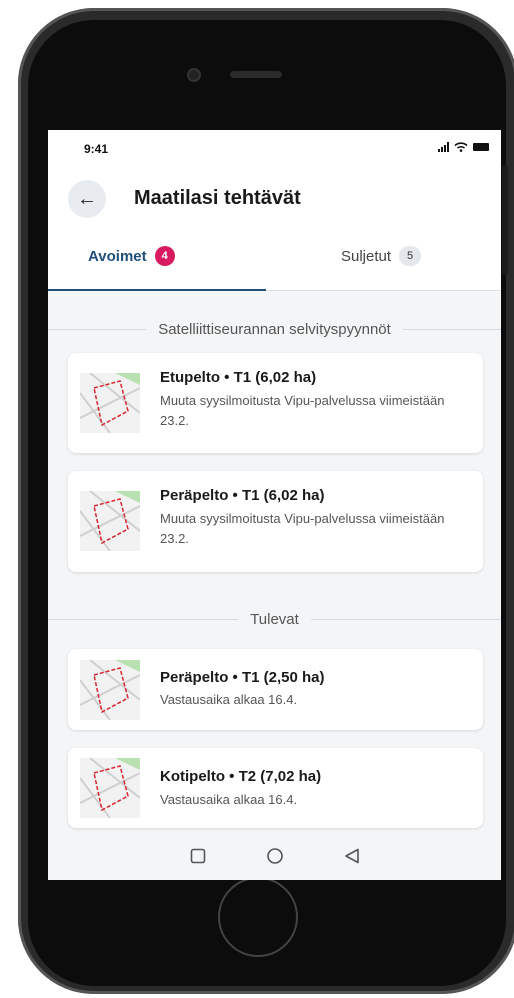  I want to click on section-header: Satelliittiseurannan selvityspyynnöt, so click(274, 329).